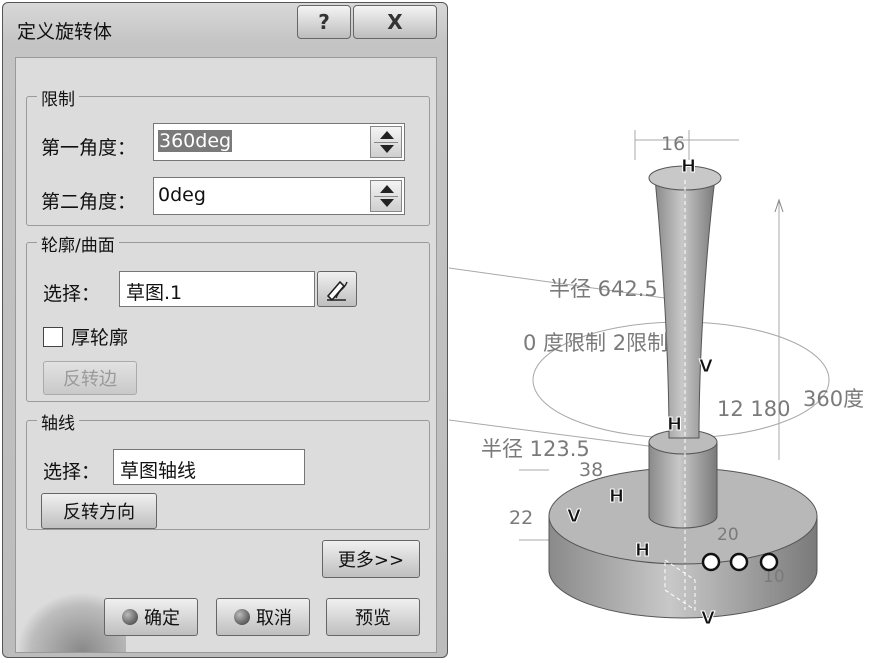  What do you see at coordinates (617, 497) in the screenshot?
I see `handle-h-base: H` at bounding box center [617, 497].